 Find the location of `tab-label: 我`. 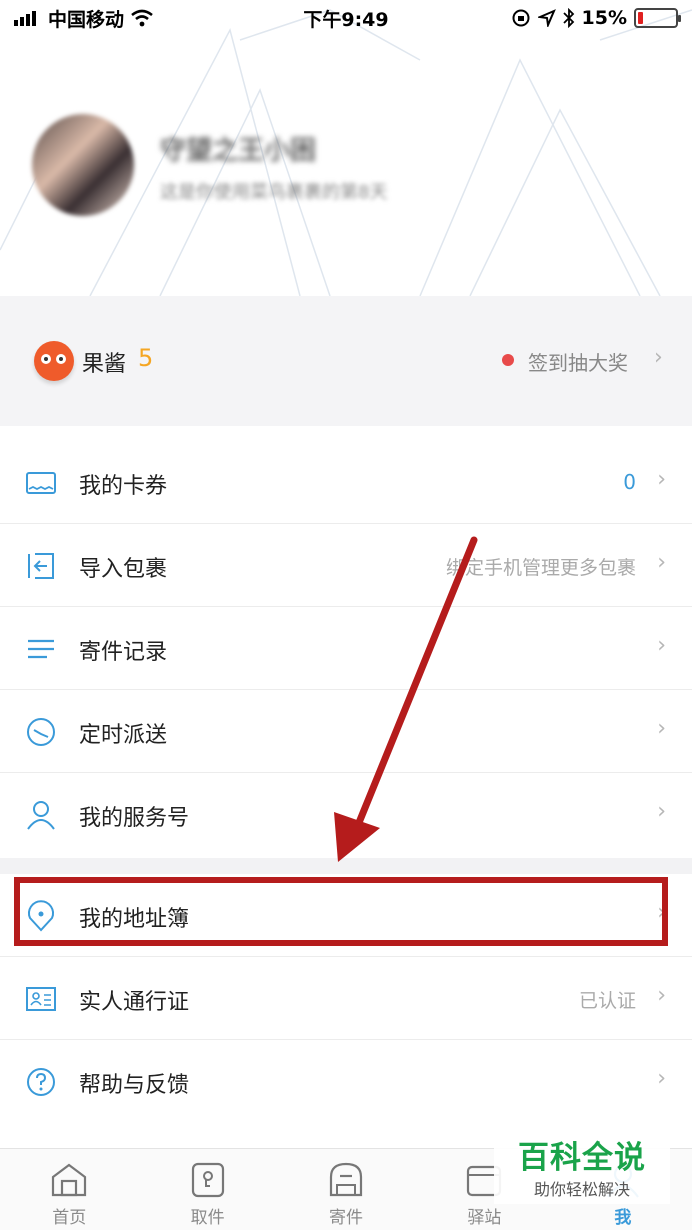

tab-label: 我 is located at coordinates (623, 1218).